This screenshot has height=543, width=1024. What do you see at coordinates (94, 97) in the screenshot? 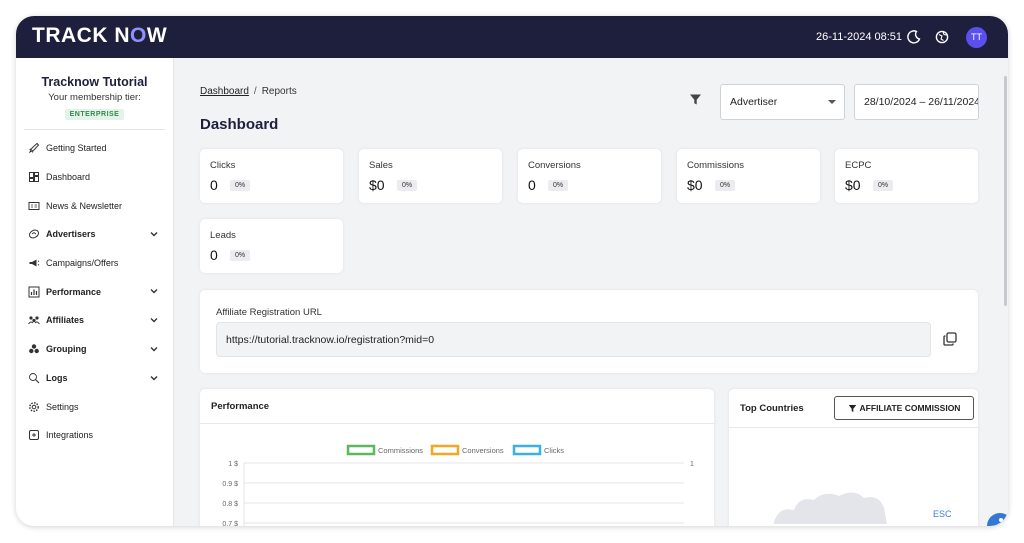
I see `membership-tier-label: Your membership tier:` at bounding box center [94, 97].